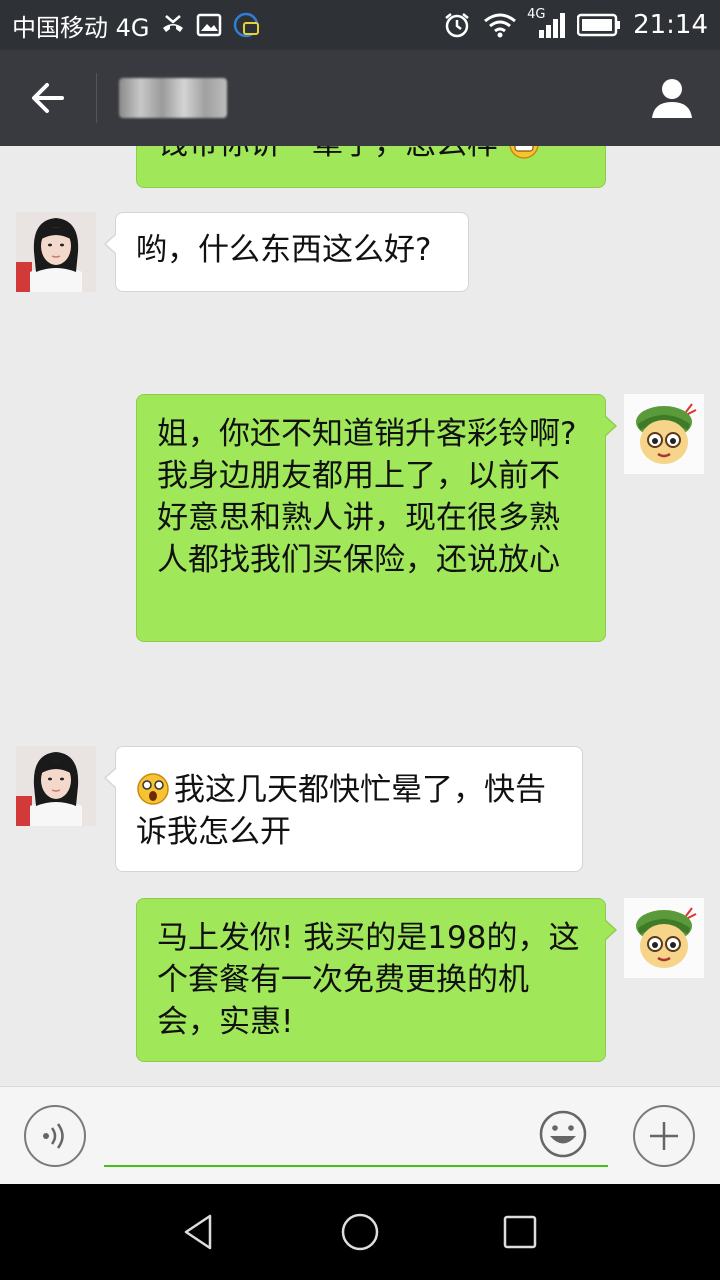 The width and height of the screenshot is (720, 1280). I want to click on plus-icon, so click(664, 1136).